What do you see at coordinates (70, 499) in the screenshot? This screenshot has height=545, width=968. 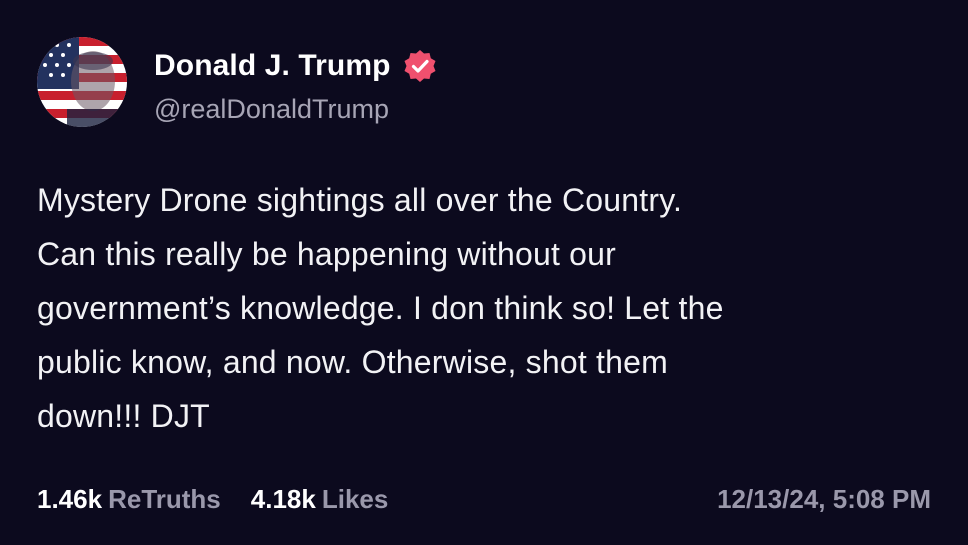 I see `retruths-count: 1.46k` at bounding box center [70, 499].